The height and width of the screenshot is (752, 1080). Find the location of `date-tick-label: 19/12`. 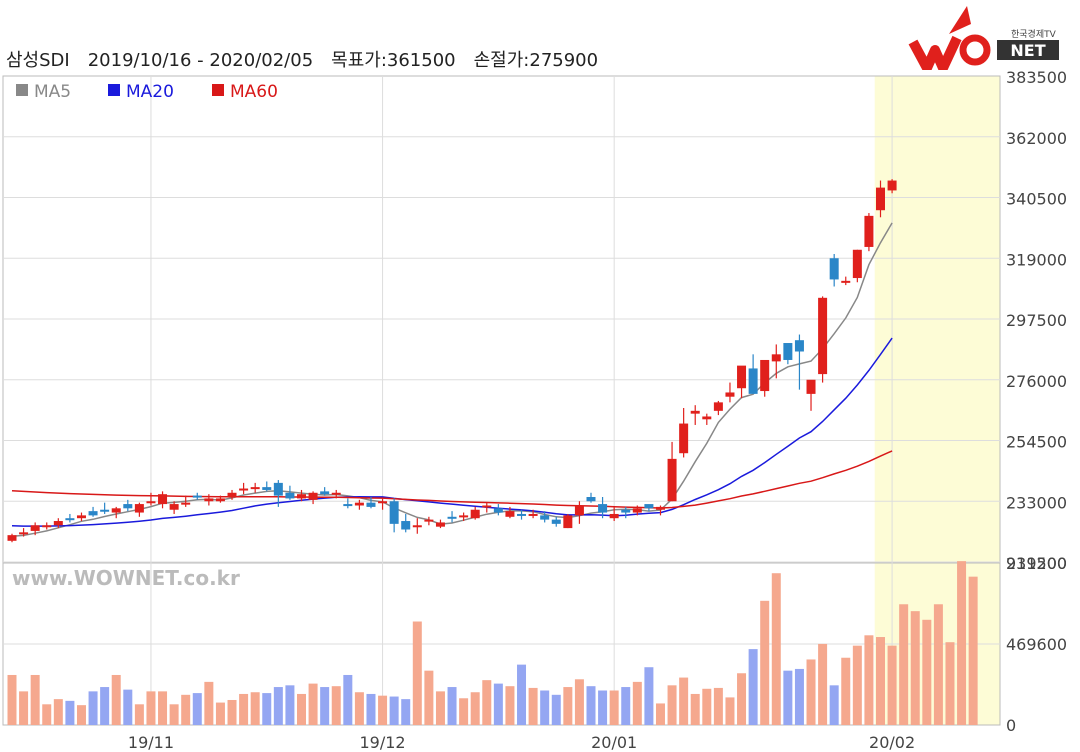

date-tick-label: 19/12 is located at coordinates (383, 742).